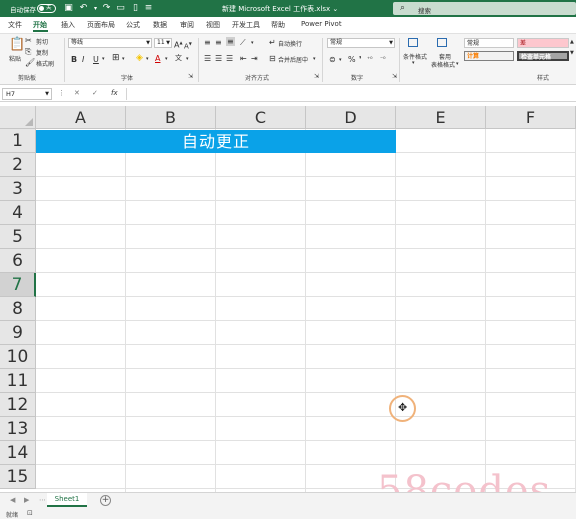 This screenshot has width=576, height=519. What do you see at coordinates (28, 40) in the screenshot?
I see `cut-icon: ✂` at bounding box center [28, 40].